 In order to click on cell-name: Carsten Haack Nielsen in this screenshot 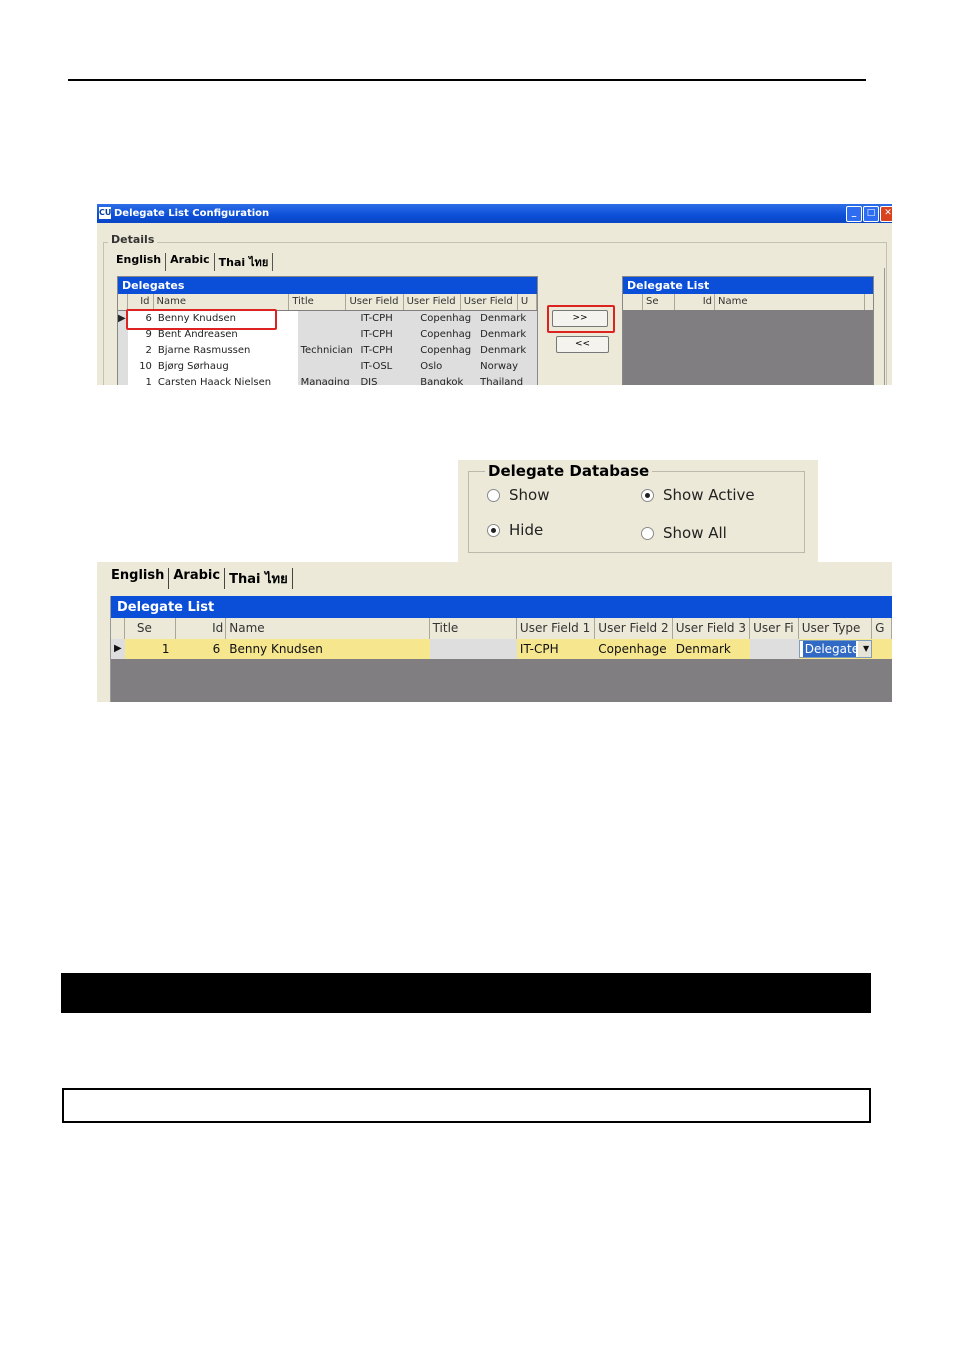, I will do `click(214, 381)`.